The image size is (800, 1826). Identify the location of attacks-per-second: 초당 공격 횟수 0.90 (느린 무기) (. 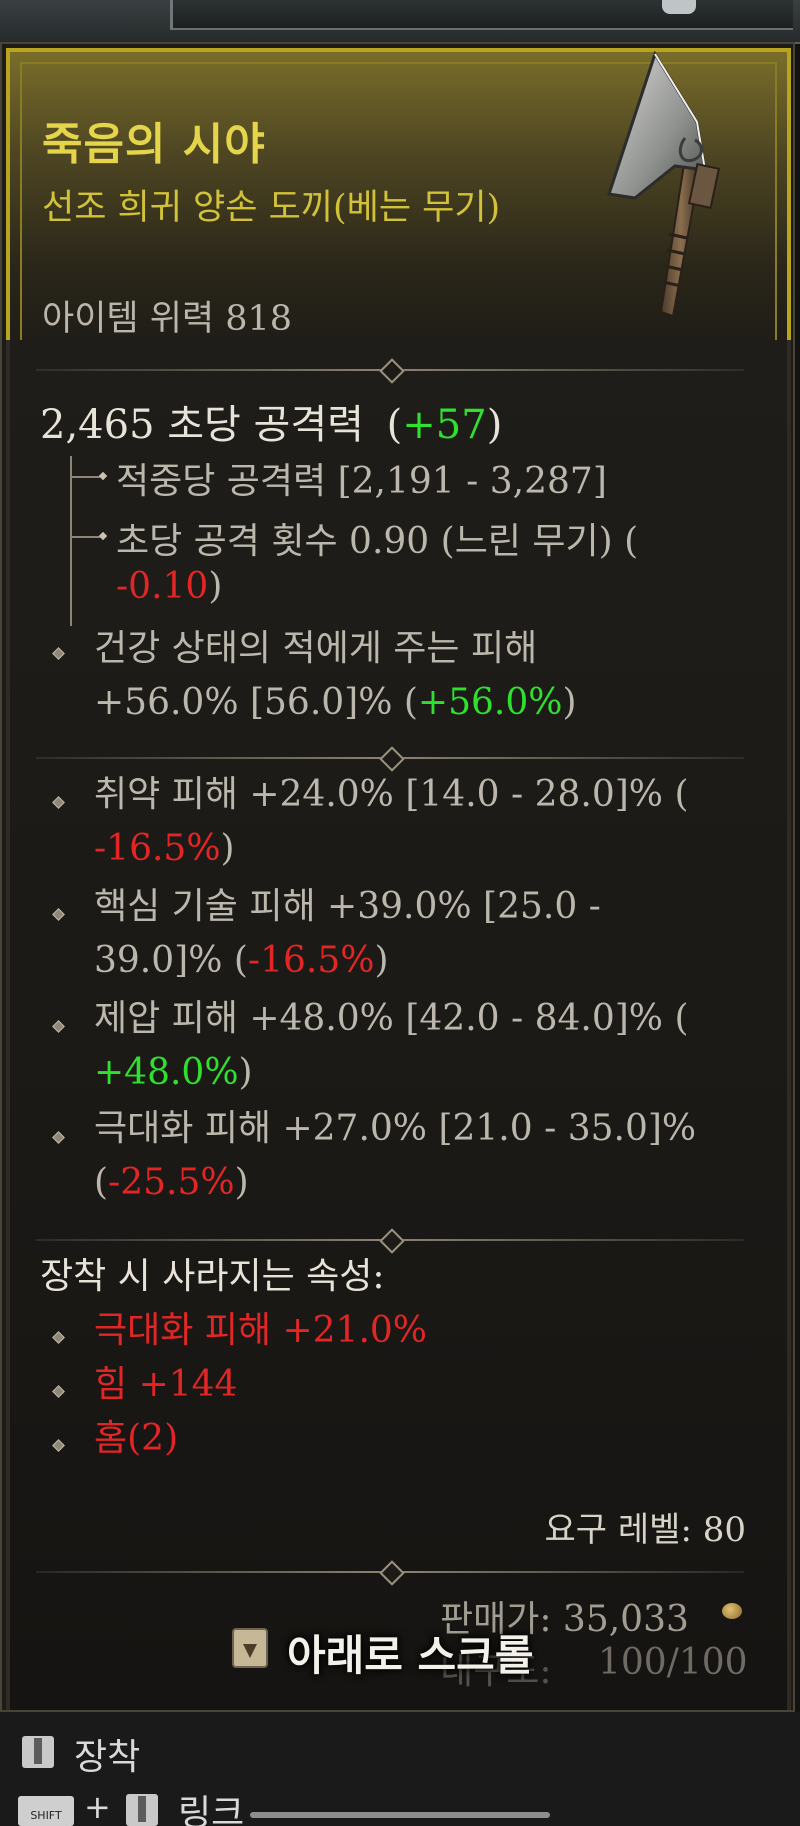
(377, 541).